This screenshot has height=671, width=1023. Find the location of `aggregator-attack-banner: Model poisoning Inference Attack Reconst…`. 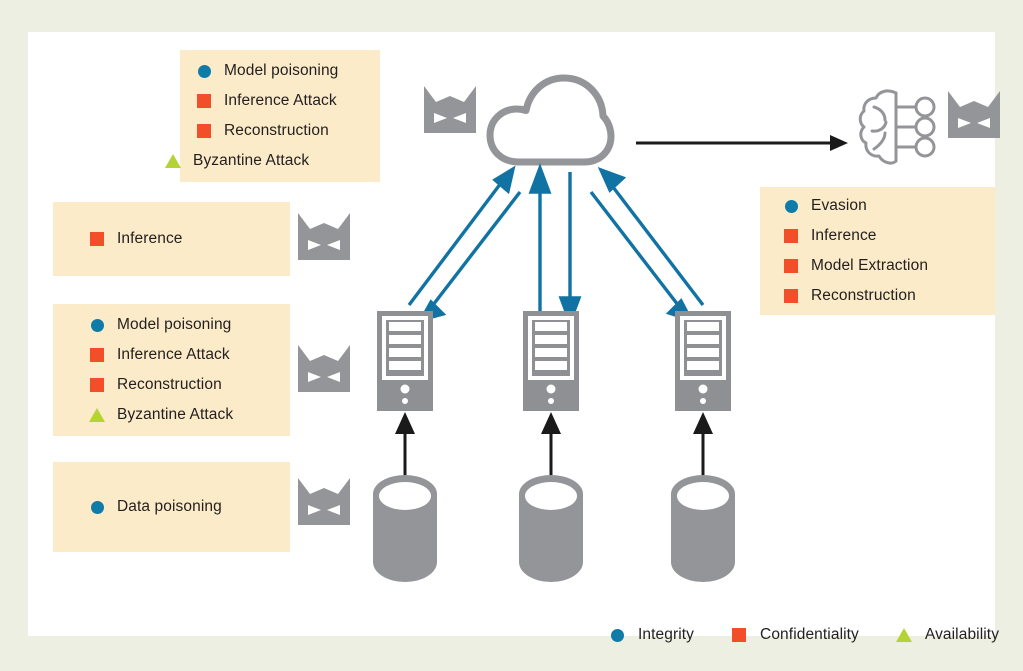

aggregator-attack-banner: Model poisoning Inference Attack Reconst… is located at coordinates (272, 116).